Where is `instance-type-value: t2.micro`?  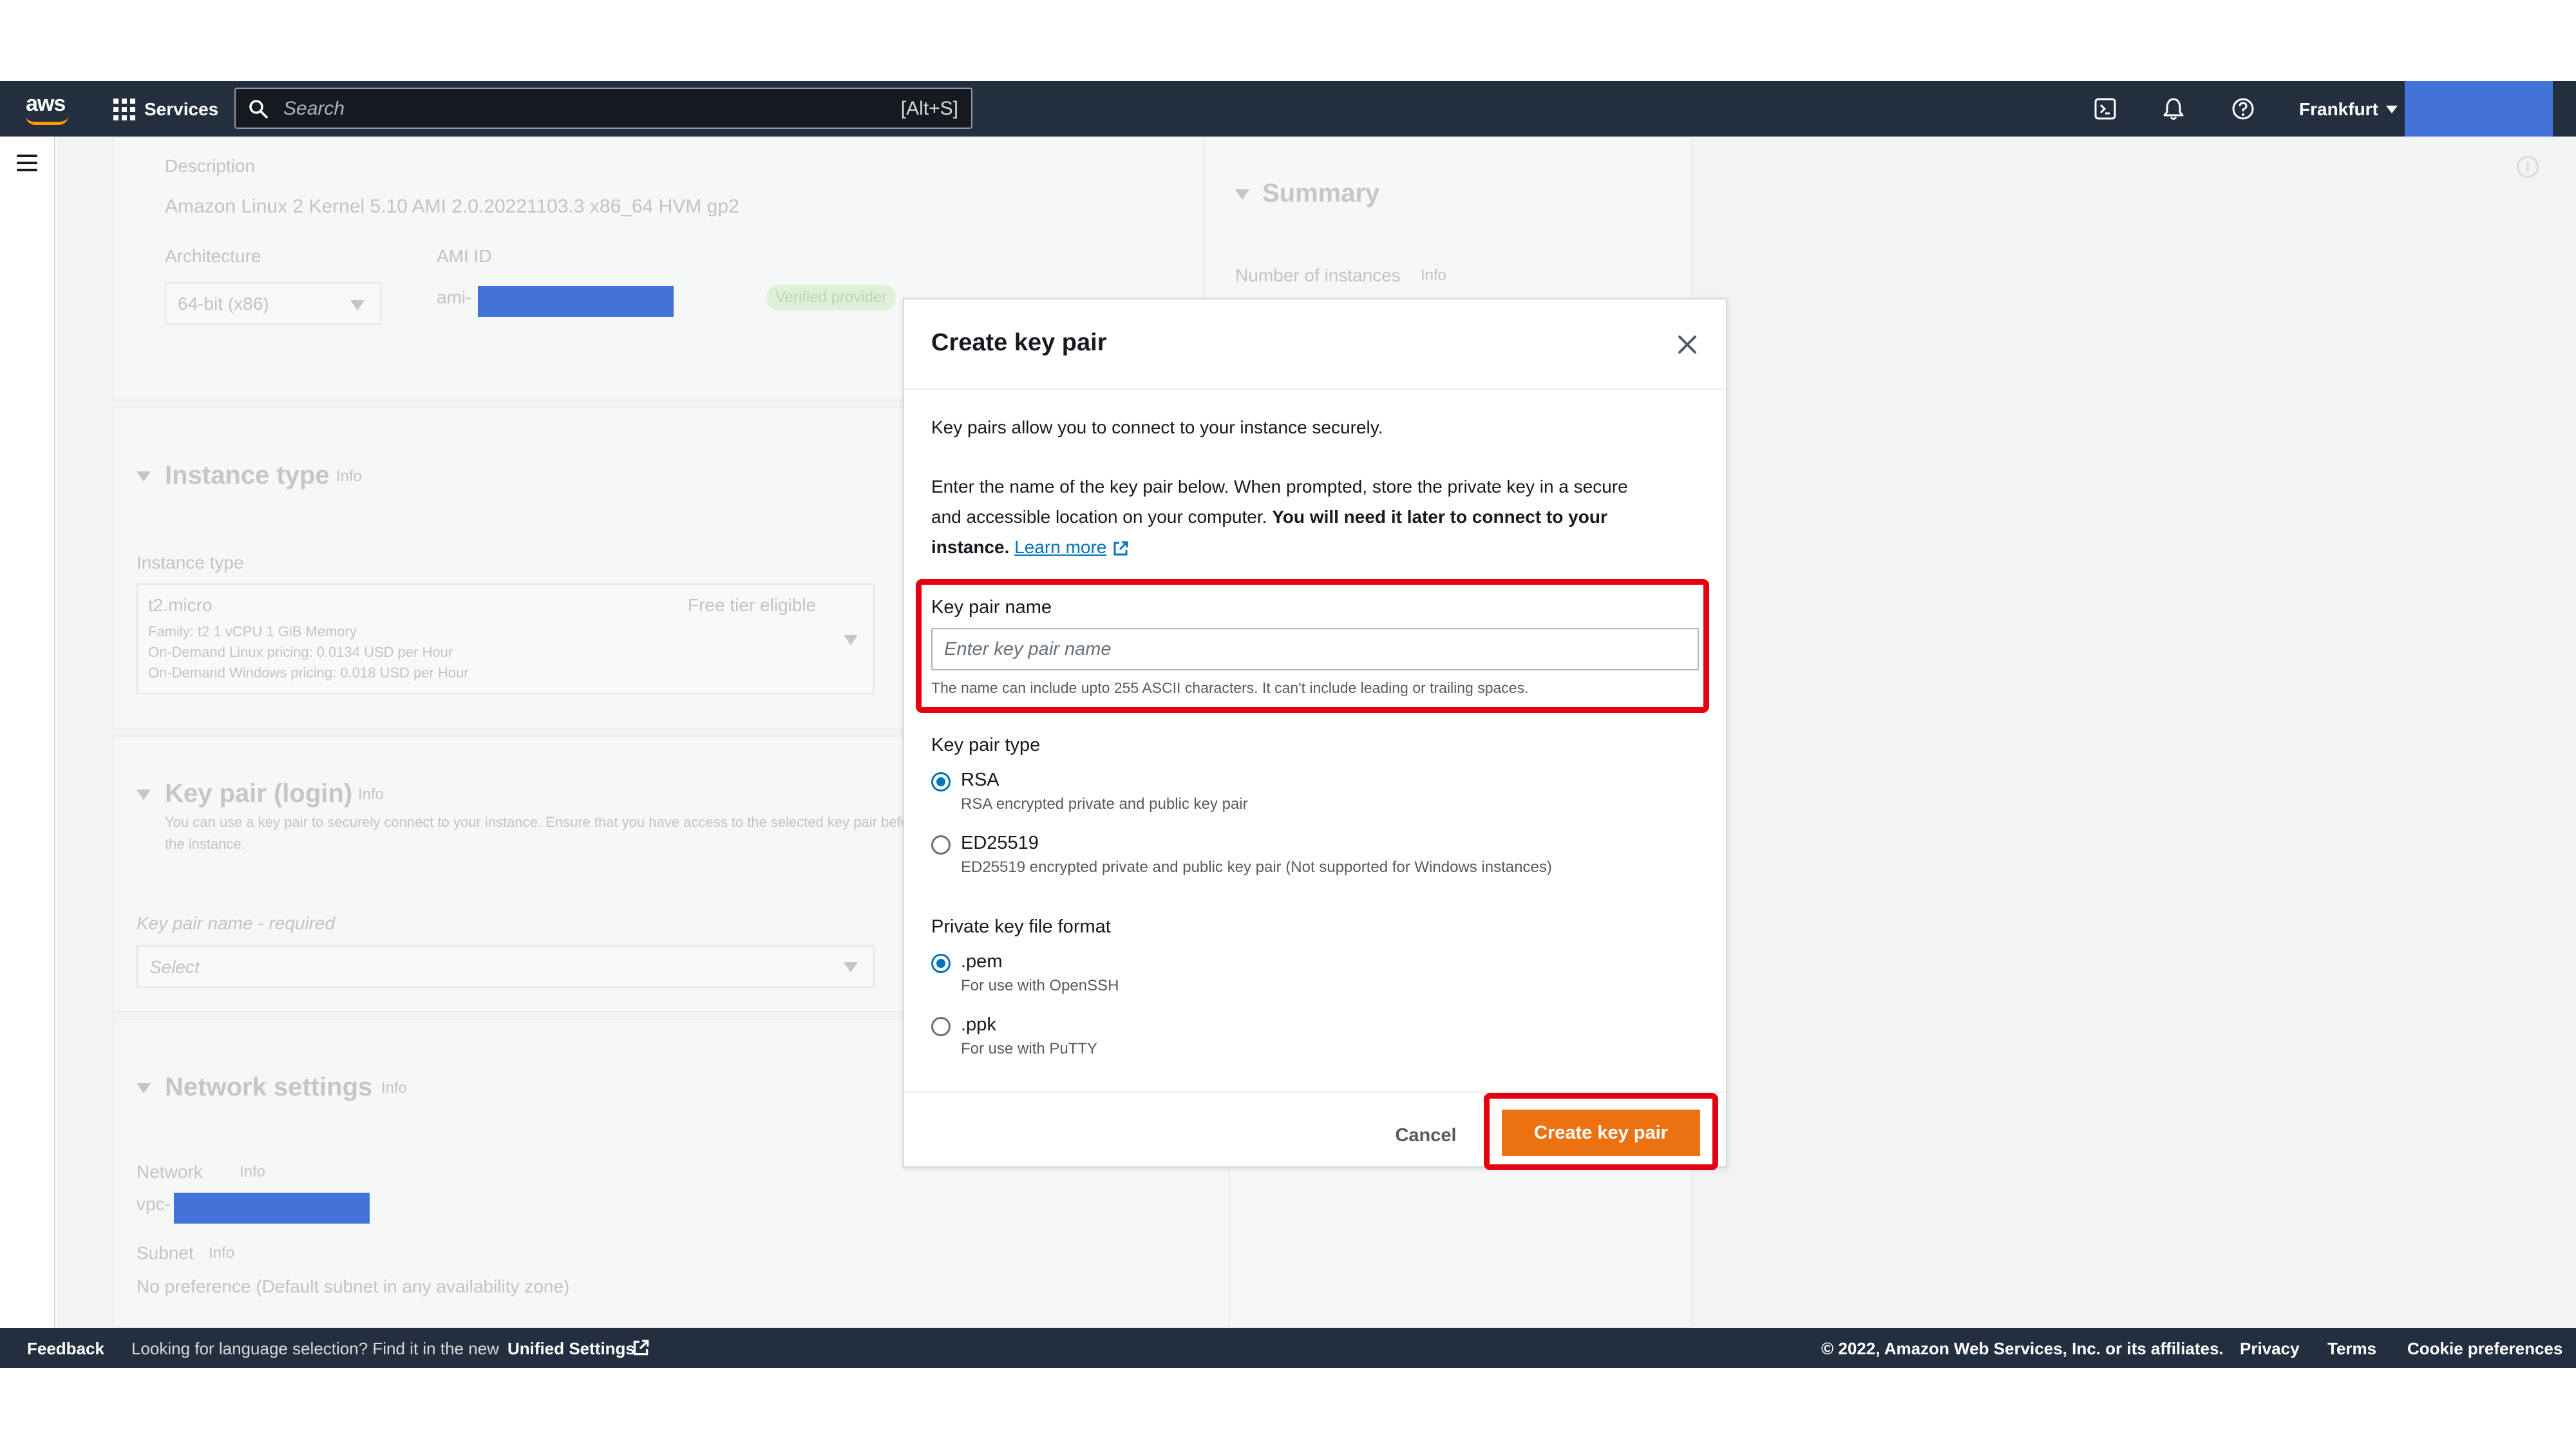 instance-type-value: t2.micro is located at coordinates (181, 605).